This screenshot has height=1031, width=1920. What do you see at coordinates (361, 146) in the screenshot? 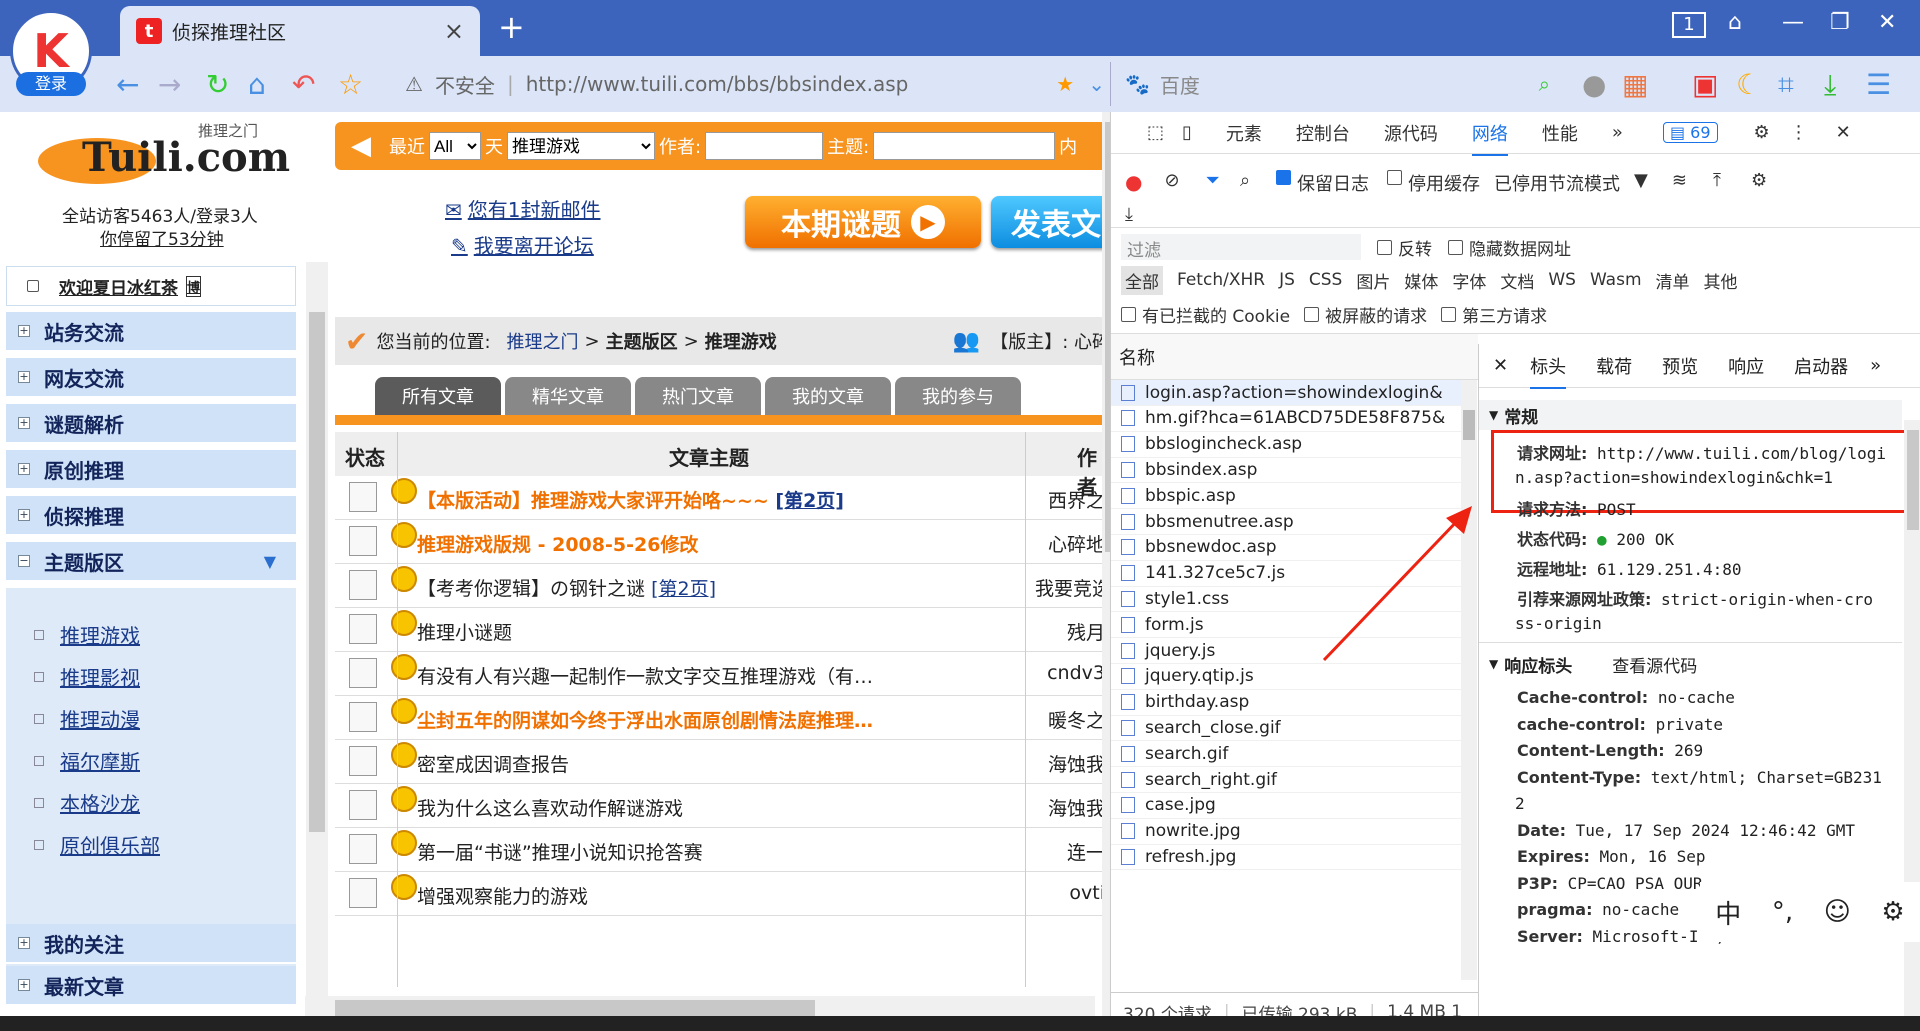
I see `arrow-left-icon: ◀` at bounding box center [361, 146].